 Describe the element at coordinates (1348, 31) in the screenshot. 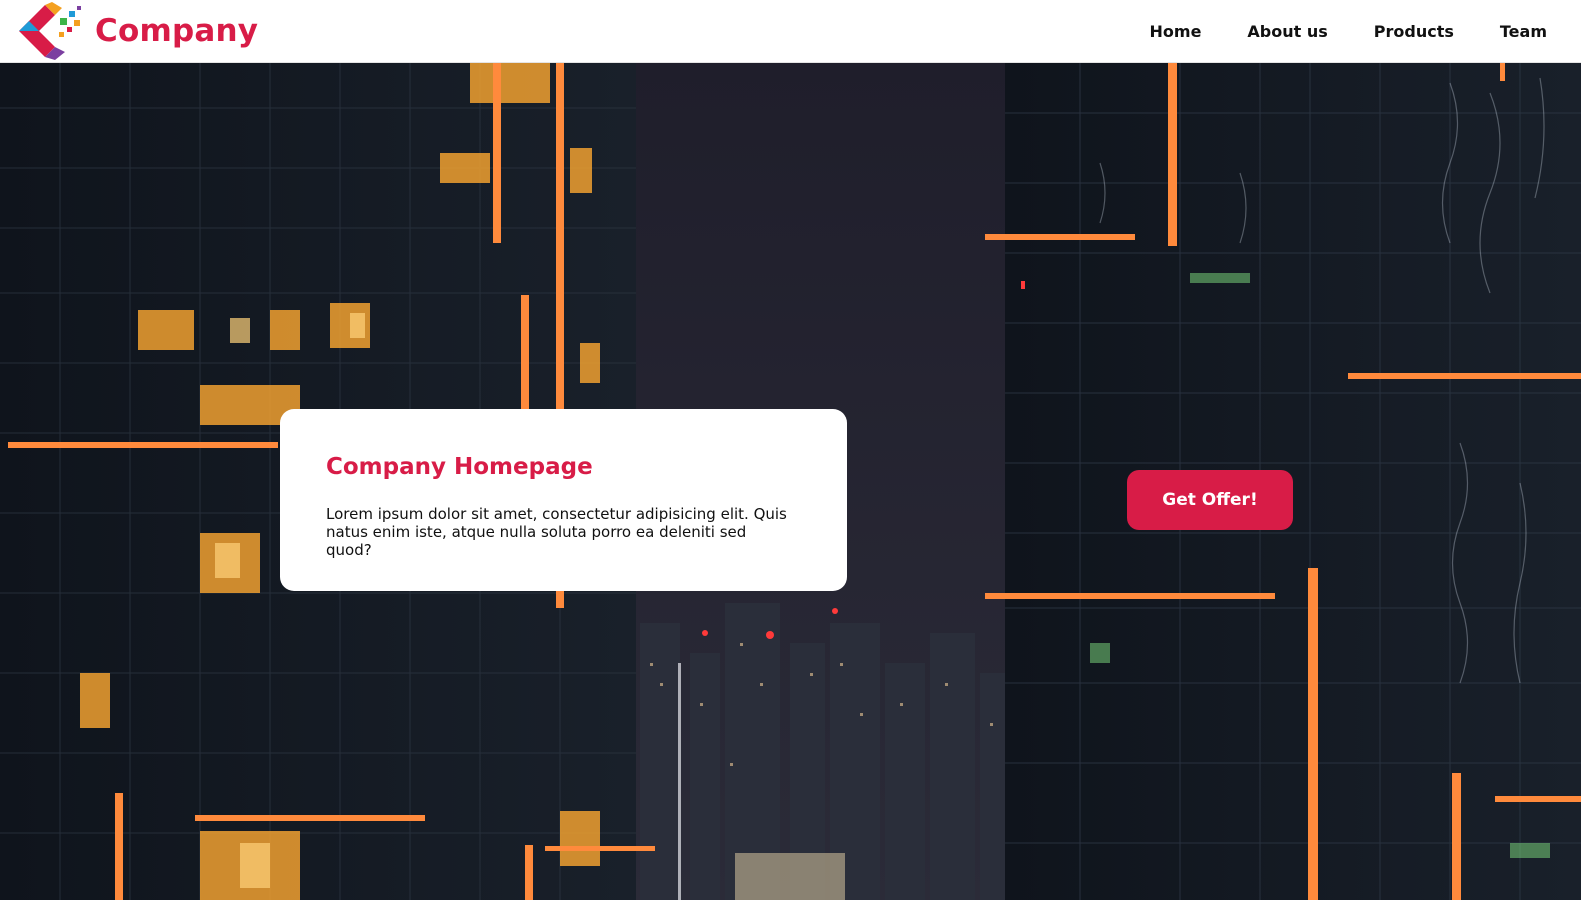

I see `main-nav: Home About us Products Team` at that location.